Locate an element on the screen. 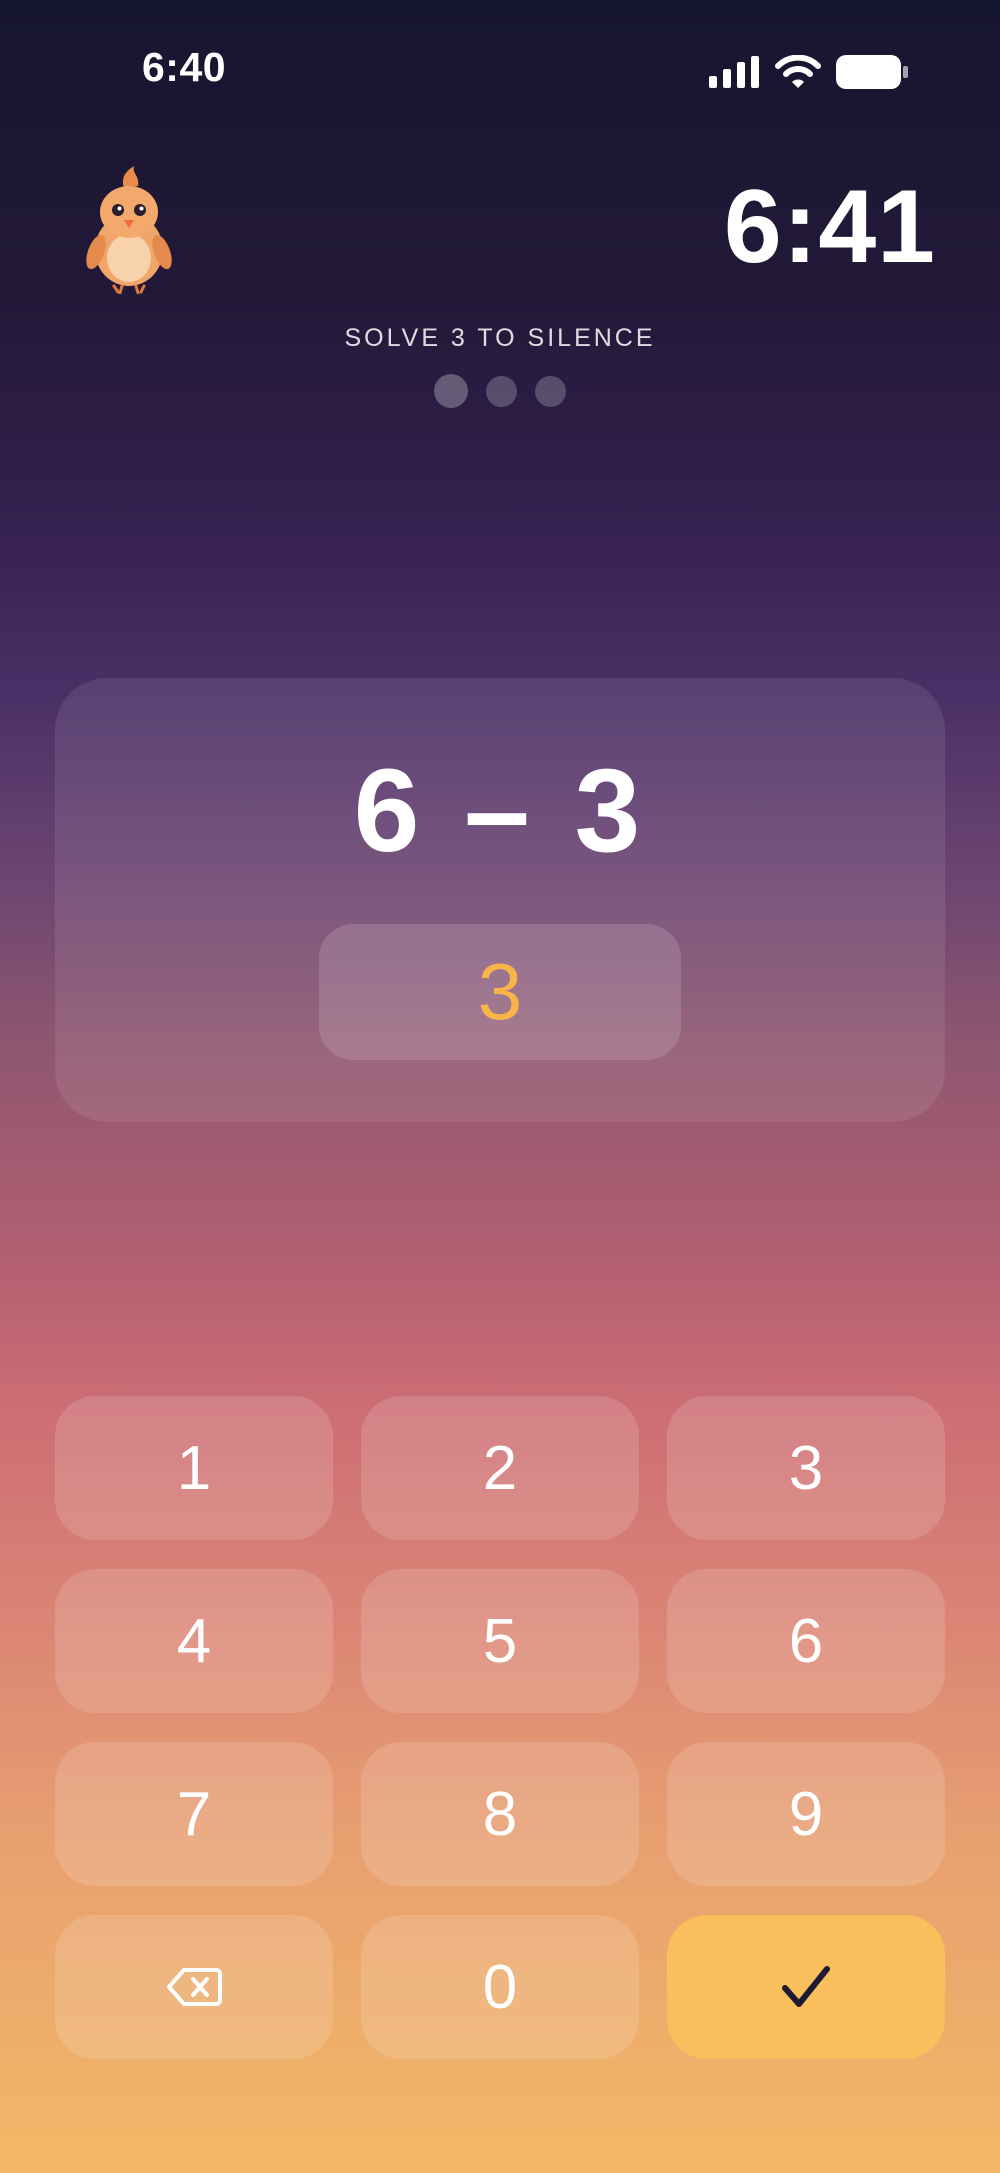 This screenshot has width=1000, height=2173. key-1: 1 is located at coordinates (194, 1468).